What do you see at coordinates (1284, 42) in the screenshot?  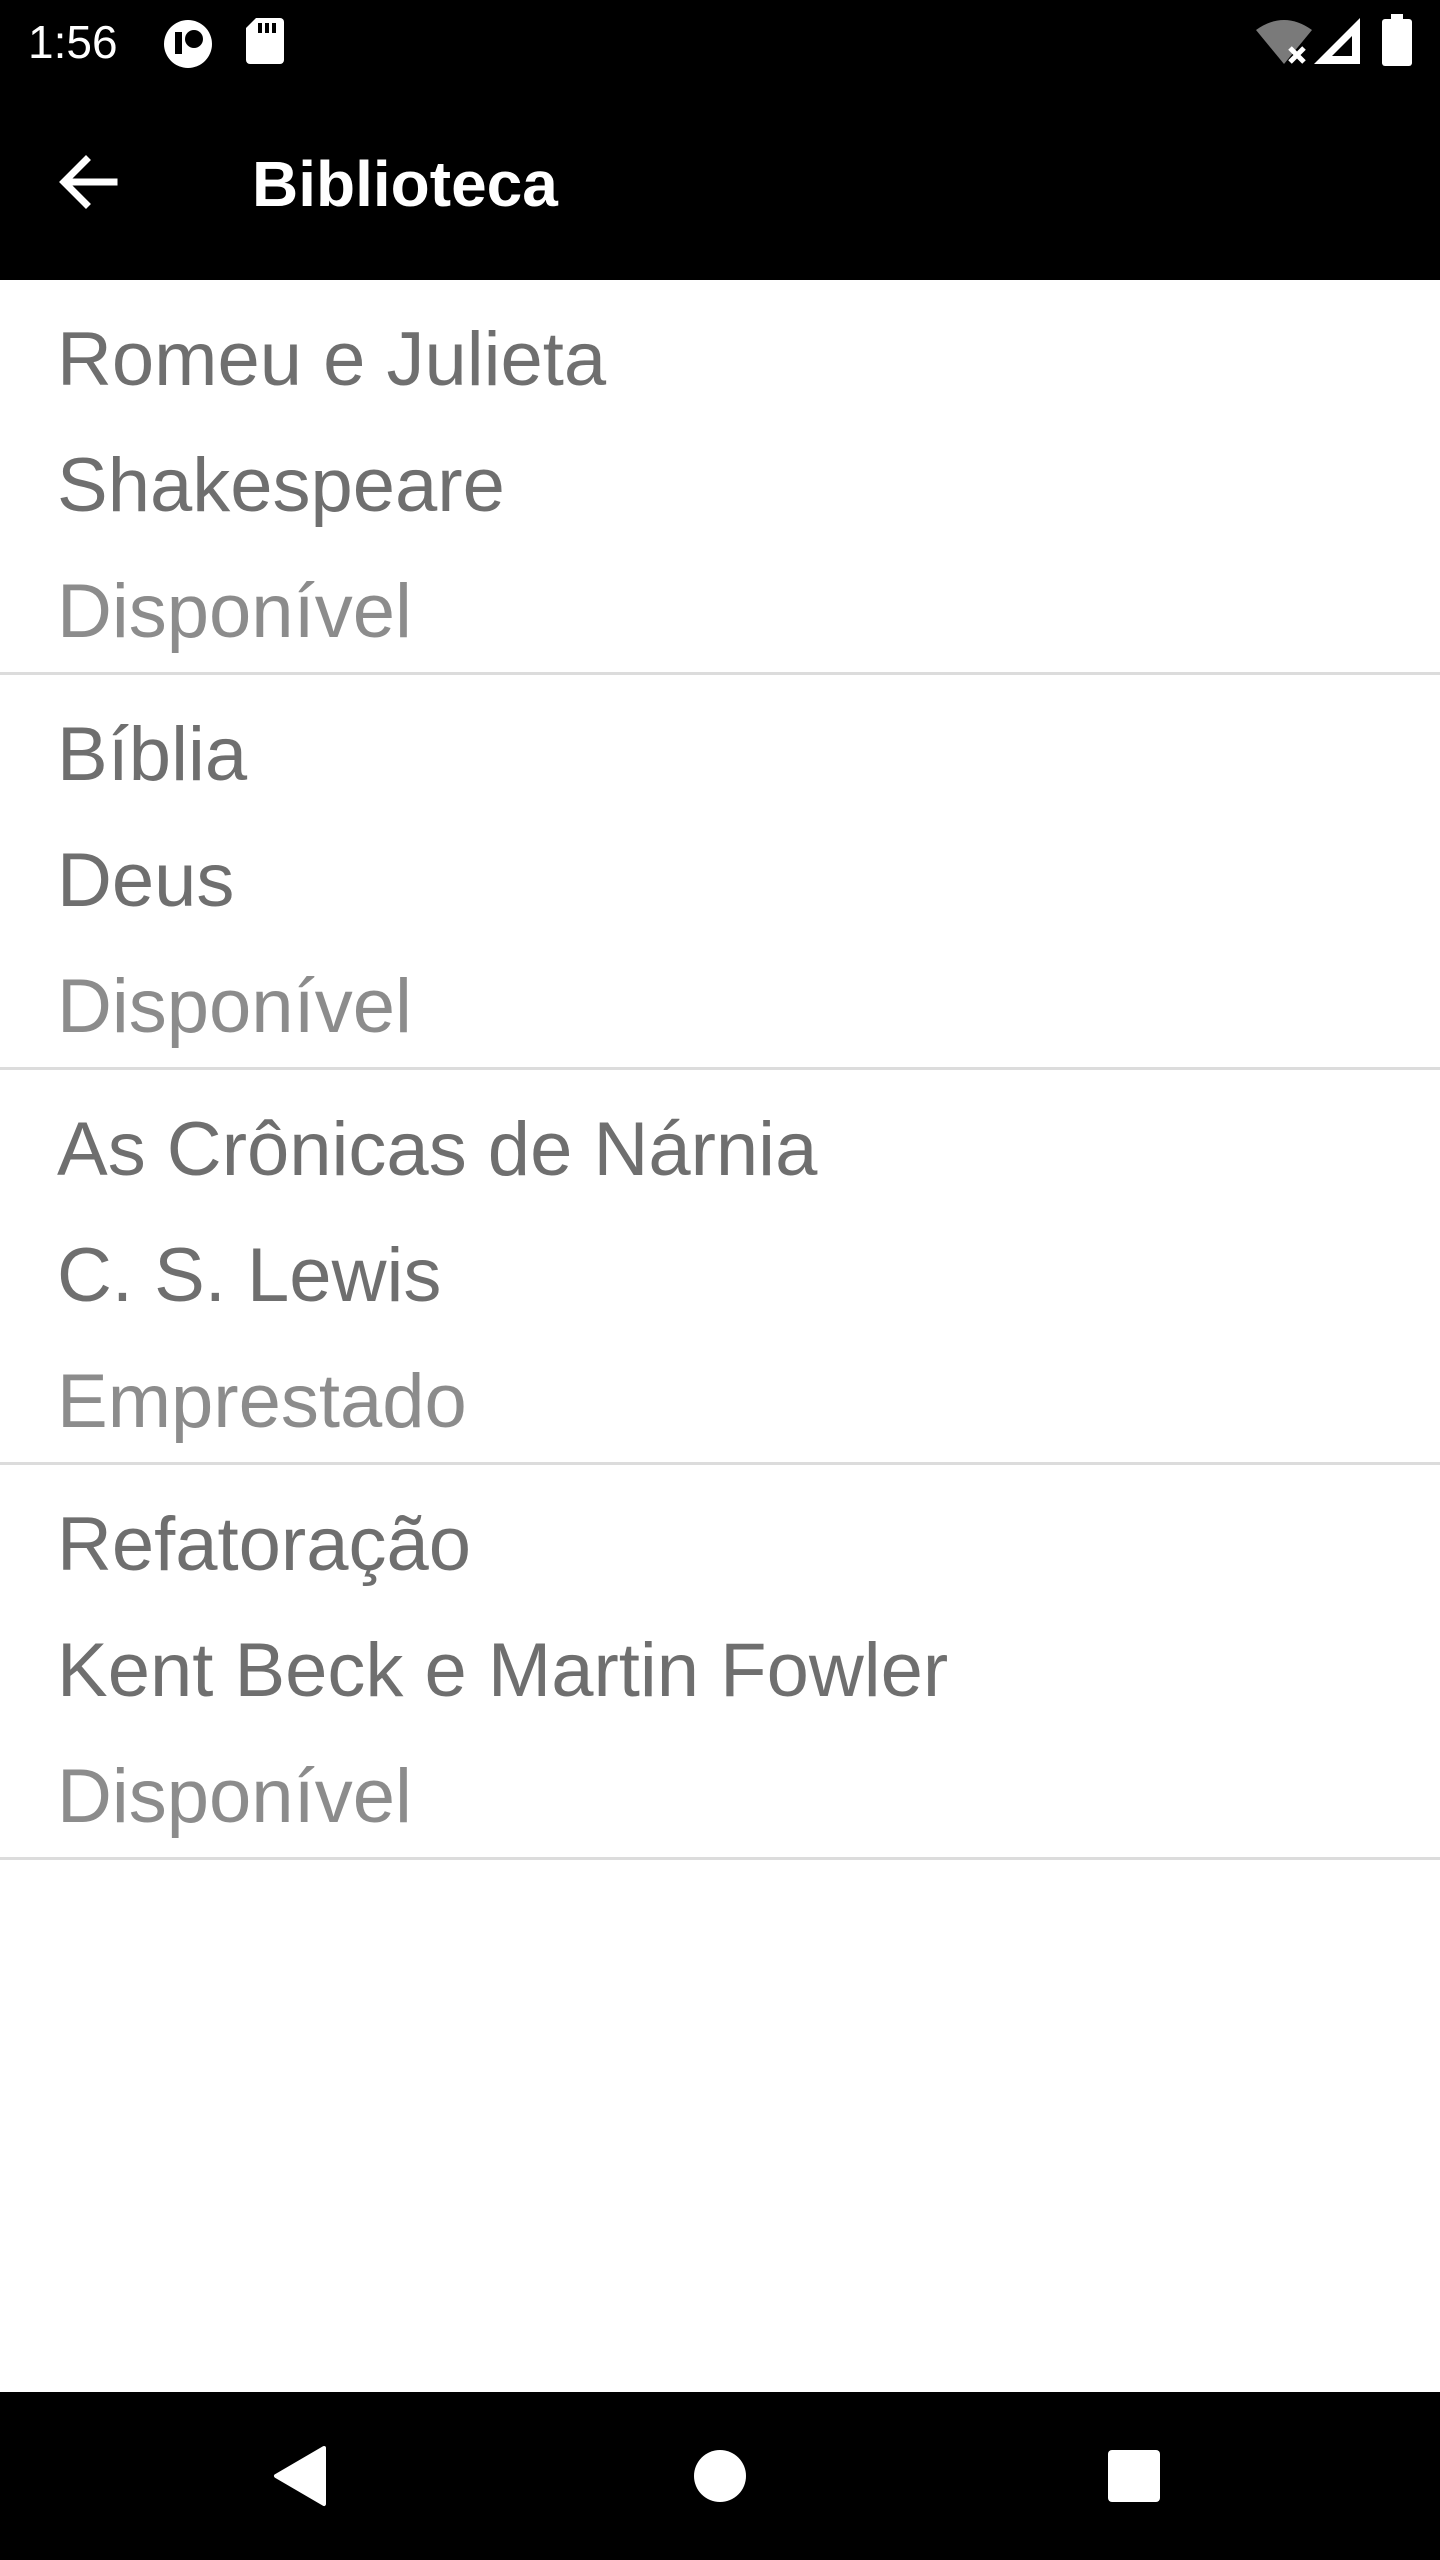 I see `wifi-off-icon` at bounding box center [1284, 42].